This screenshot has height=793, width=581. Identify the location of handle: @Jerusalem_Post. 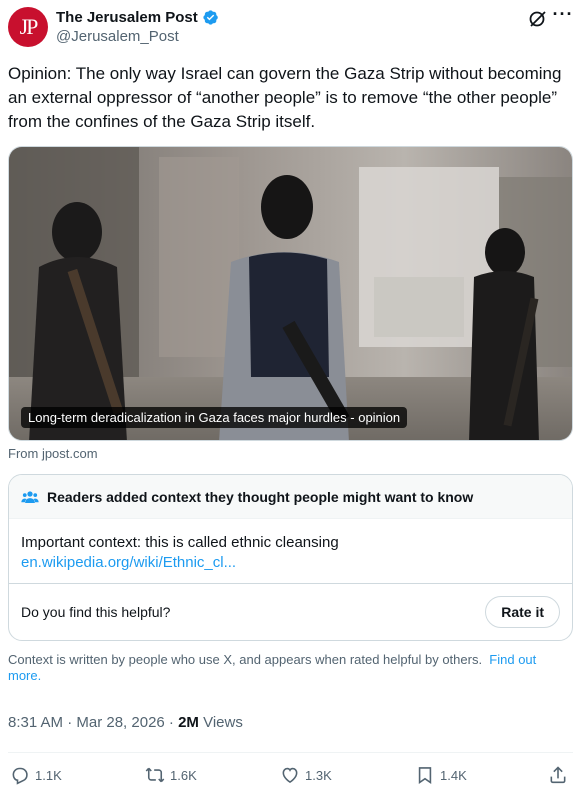
(117, 36).